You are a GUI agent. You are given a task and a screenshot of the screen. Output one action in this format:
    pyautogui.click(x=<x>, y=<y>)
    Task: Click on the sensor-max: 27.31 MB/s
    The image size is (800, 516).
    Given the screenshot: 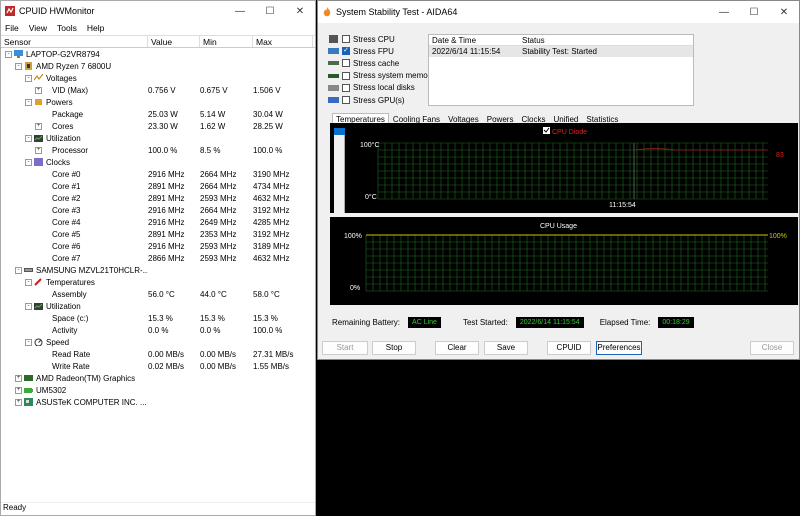 What is the action you would take?
    pyautogui.click(x=273, y=354)
    